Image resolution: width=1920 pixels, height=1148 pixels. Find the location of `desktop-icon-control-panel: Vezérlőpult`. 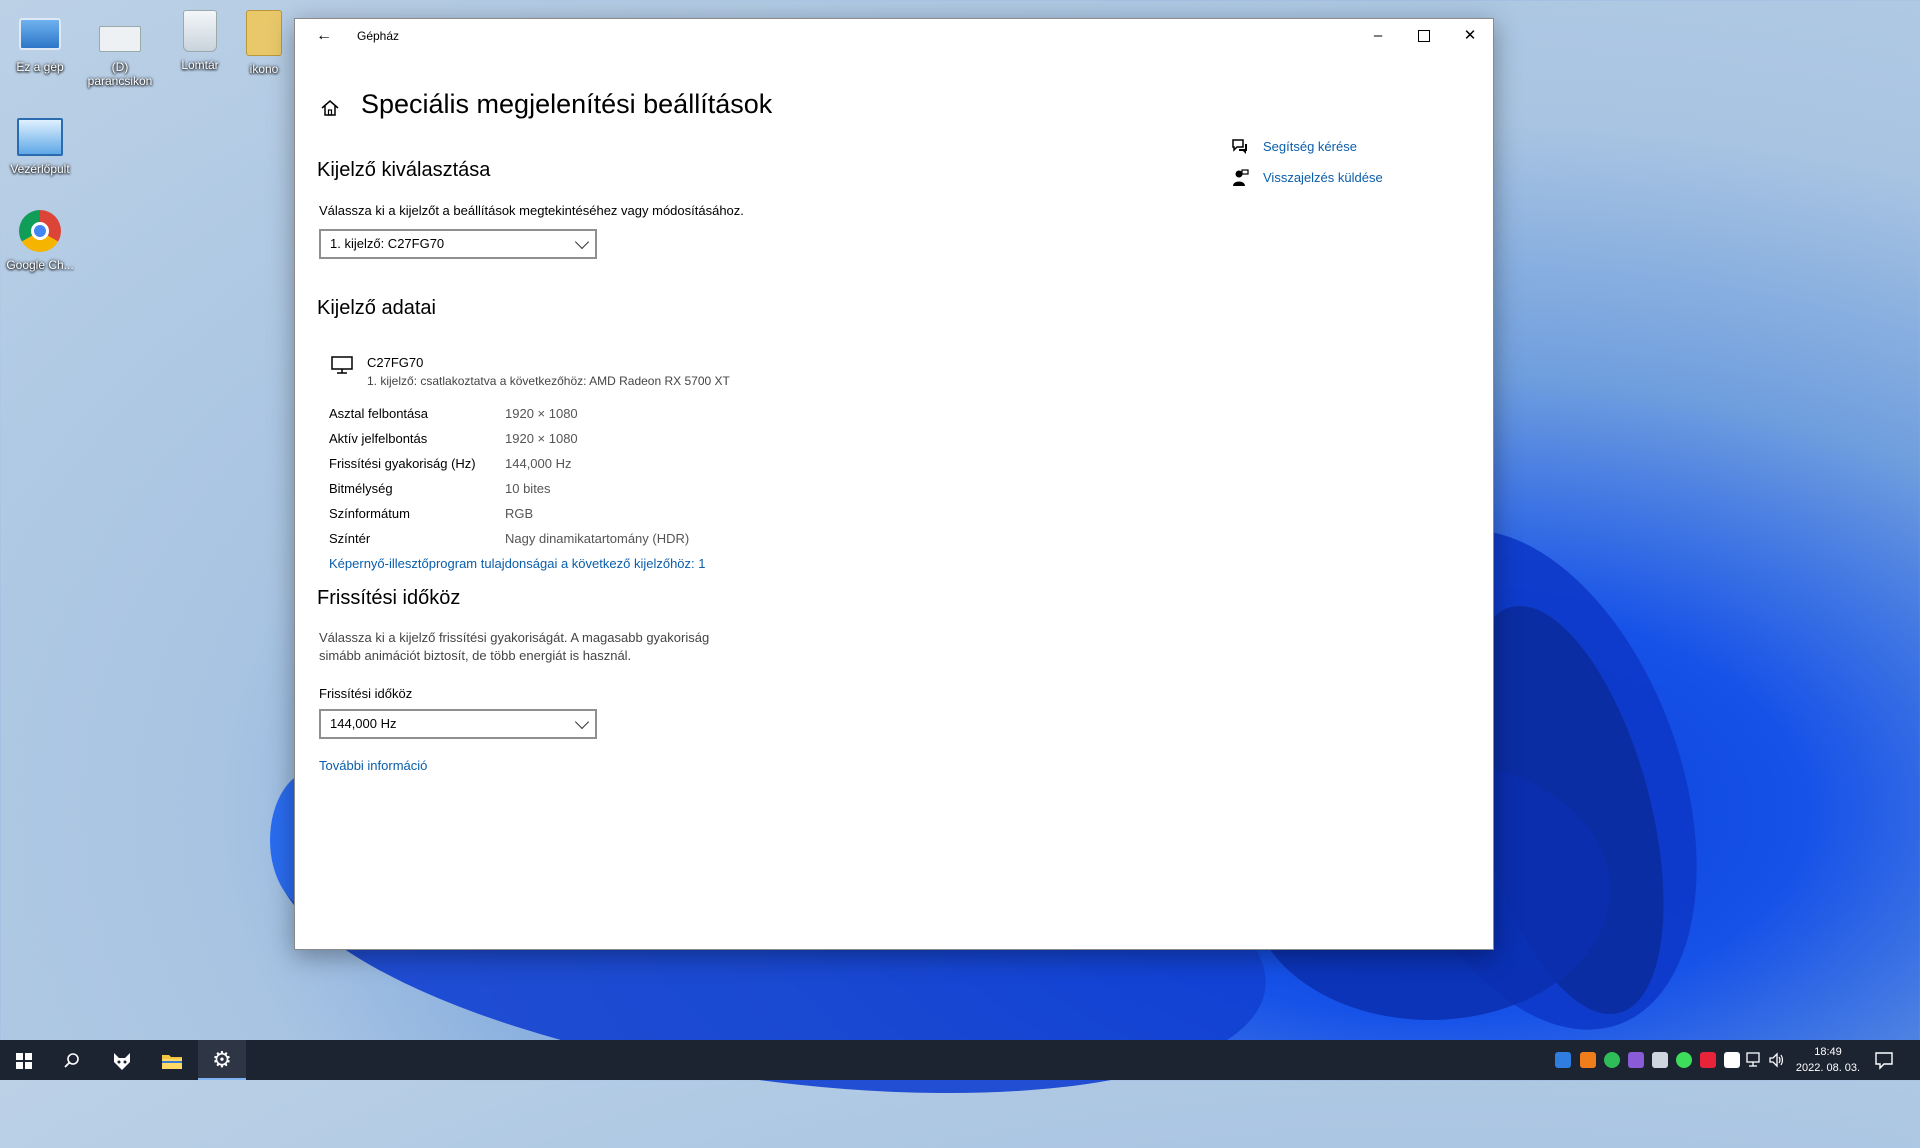

desktop-icon-control-panel: Vezérlőpult is located at coordinates (40, 144).